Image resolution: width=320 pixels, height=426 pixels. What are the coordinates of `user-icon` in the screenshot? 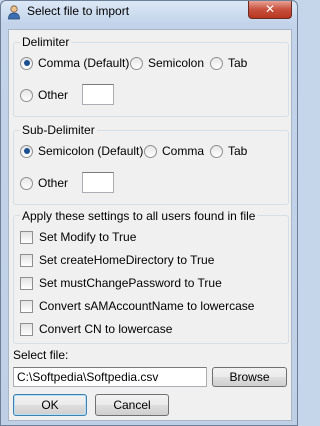 It's located at (14, 12).